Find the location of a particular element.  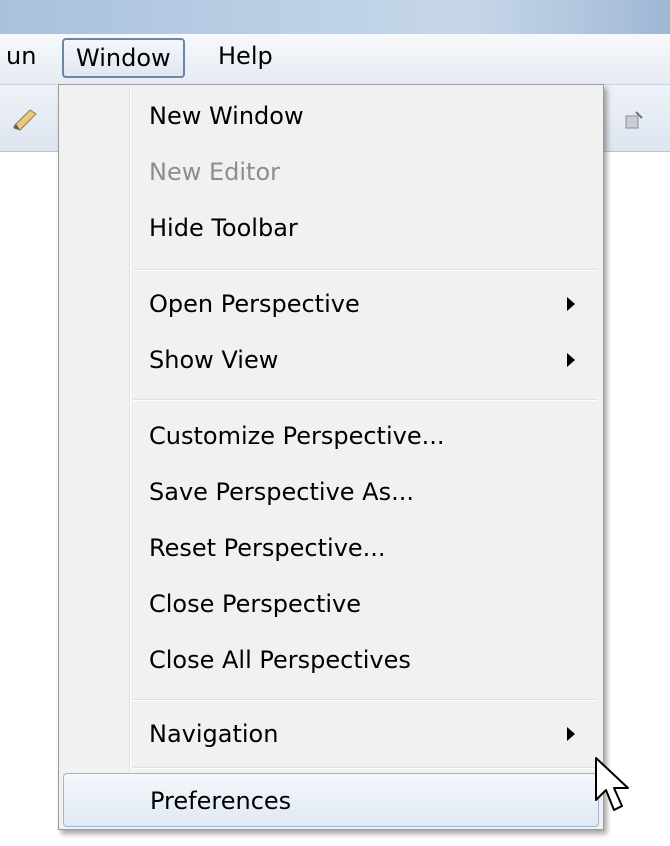

menu-item-close-perspective: Close Perspective is located at coordinates (331, 604).